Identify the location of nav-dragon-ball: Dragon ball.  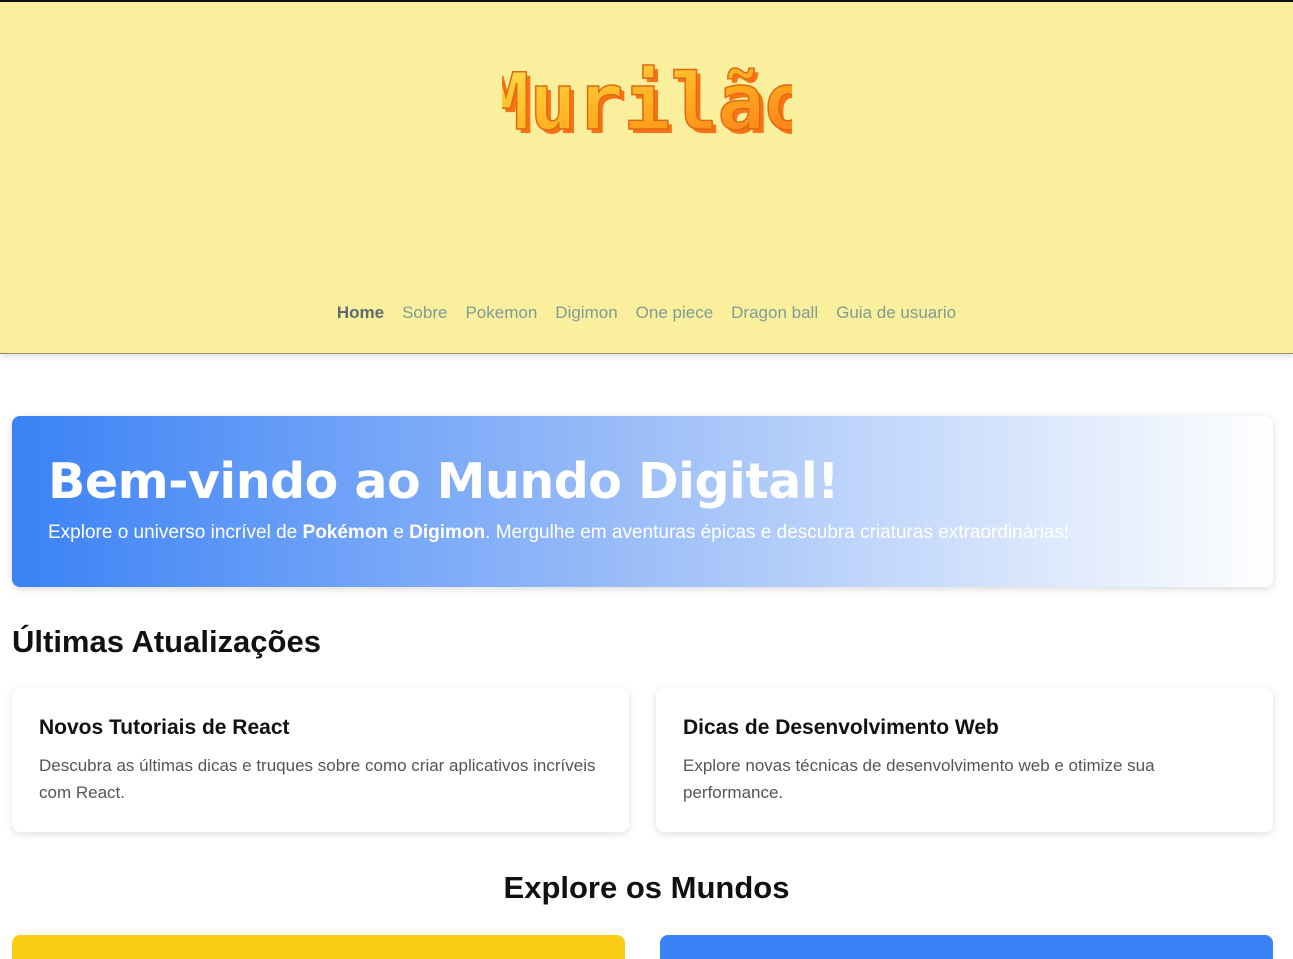
(774, 313).